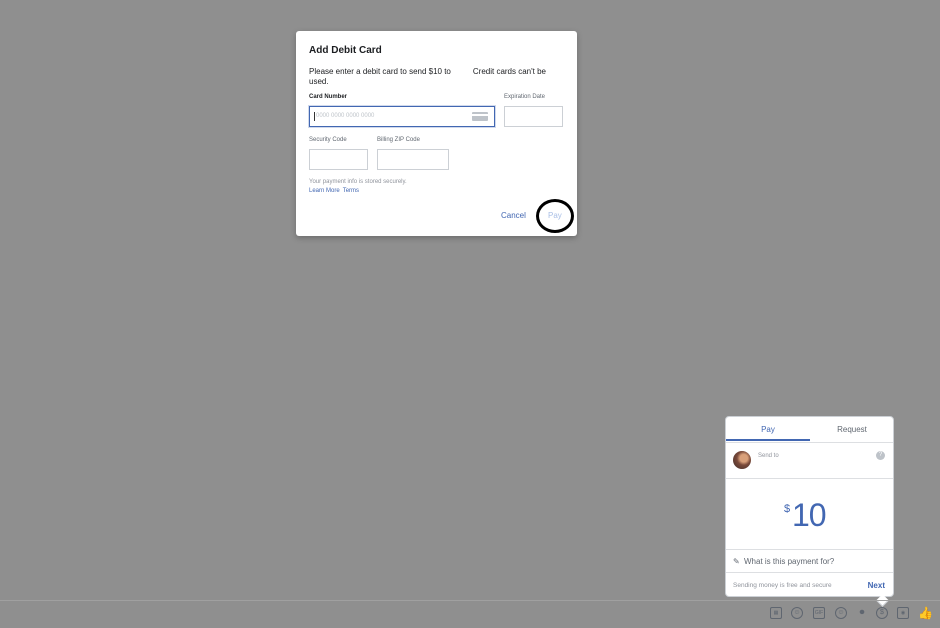  What do you see at coordinates (480, 116) in the screenshot?
I see `credit-card-icon` at bounding box center [480, 116].